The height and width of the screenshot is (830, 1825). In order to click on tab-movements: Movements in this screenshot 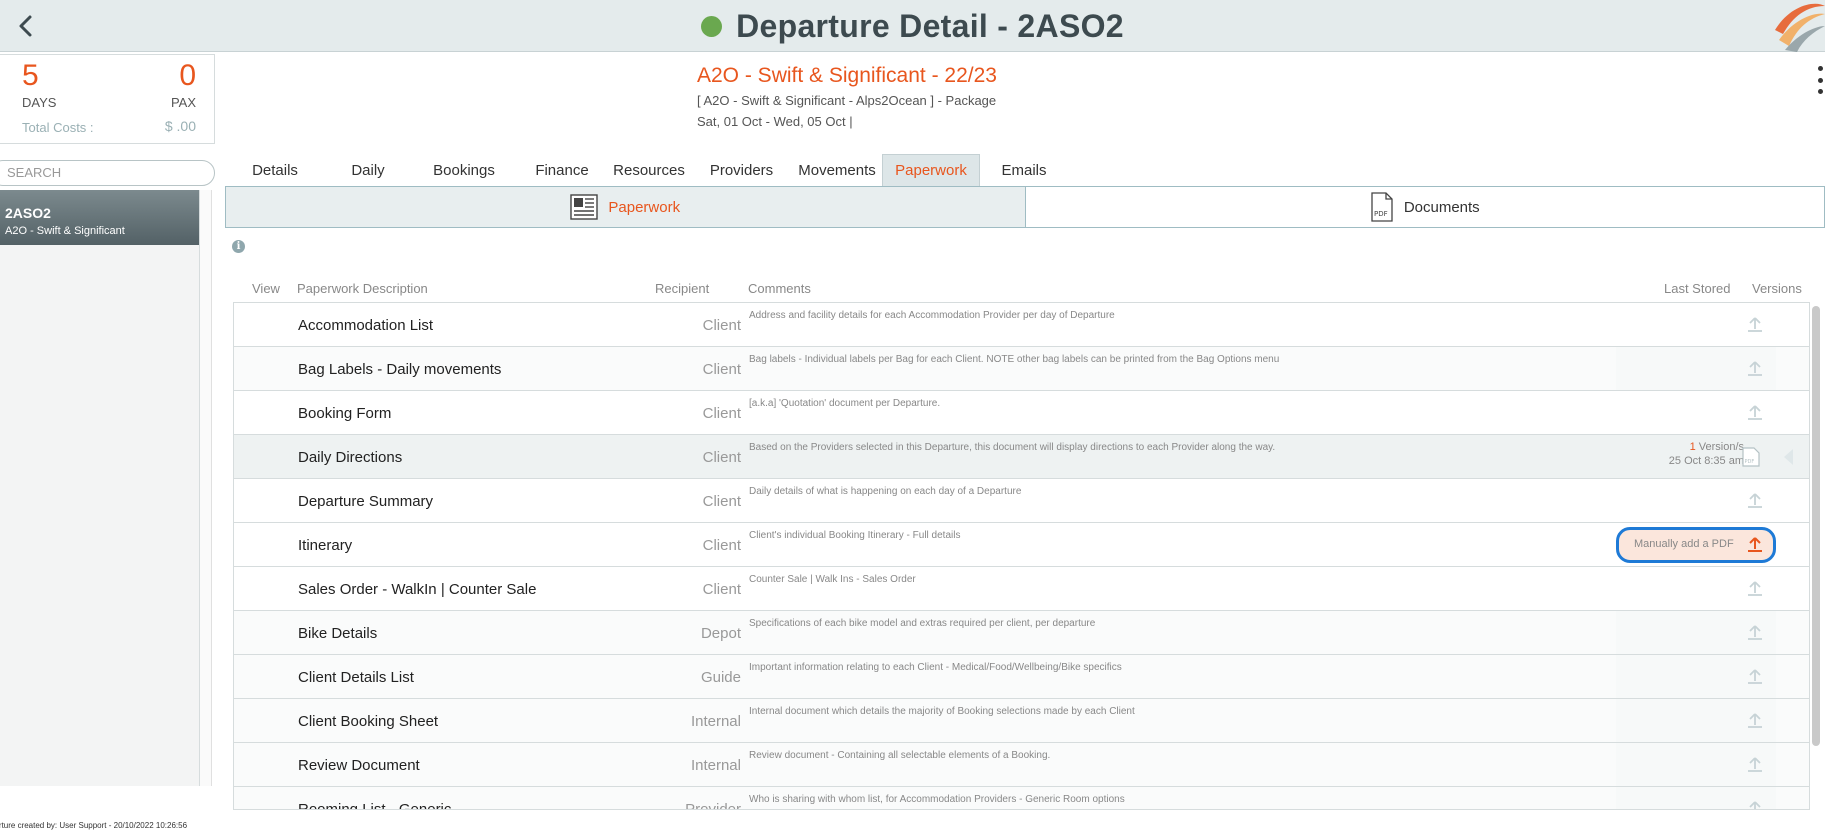, I will do `click(837, 170)`.